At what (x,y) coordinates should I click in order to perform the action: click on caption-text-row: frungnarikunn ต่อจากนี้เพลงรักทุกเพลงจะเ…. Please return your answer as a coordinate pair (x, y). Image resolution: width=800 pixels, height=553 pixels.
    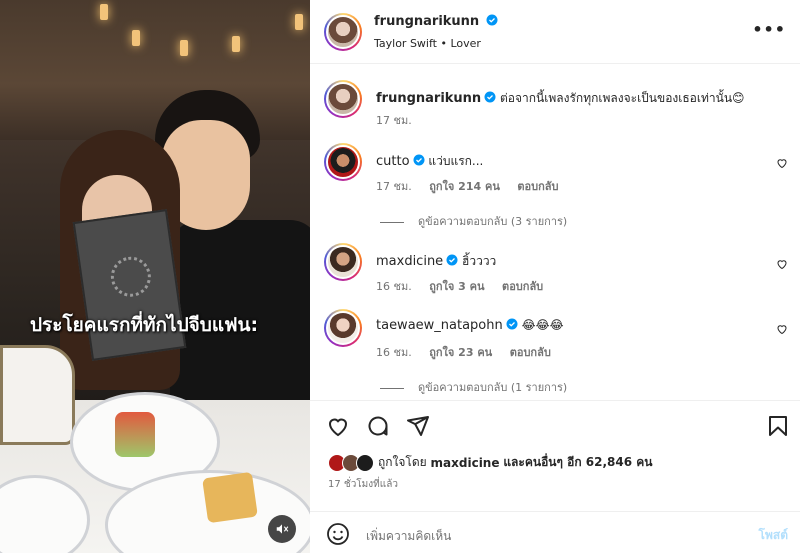
    Looking at the image, I should click on (560, 98).